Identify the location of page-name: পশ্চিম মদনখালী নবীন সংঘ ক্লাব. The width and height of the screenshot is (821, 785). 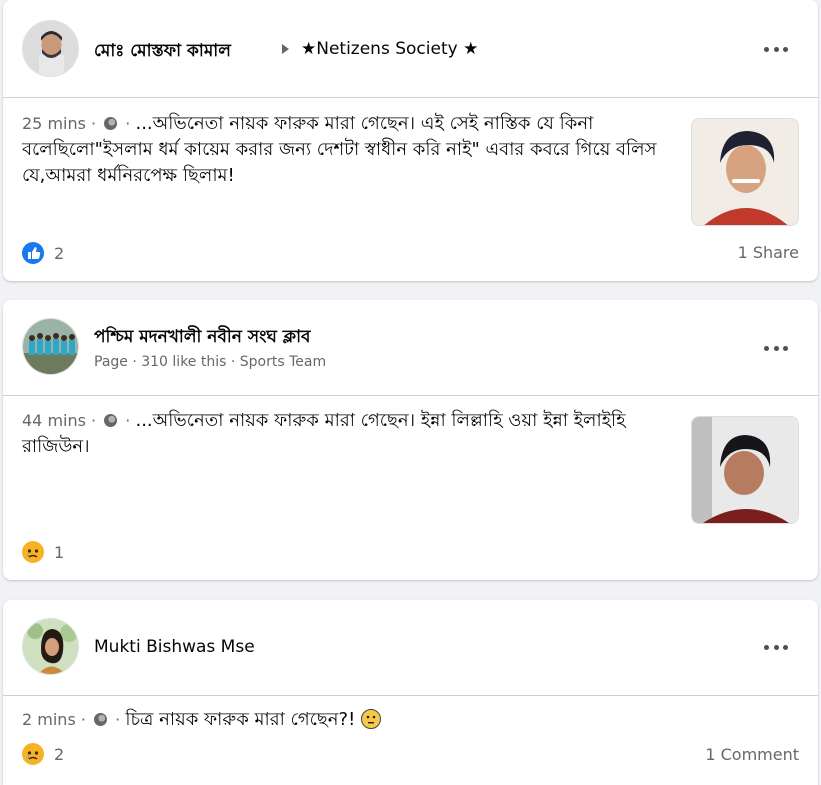
(202, 338).